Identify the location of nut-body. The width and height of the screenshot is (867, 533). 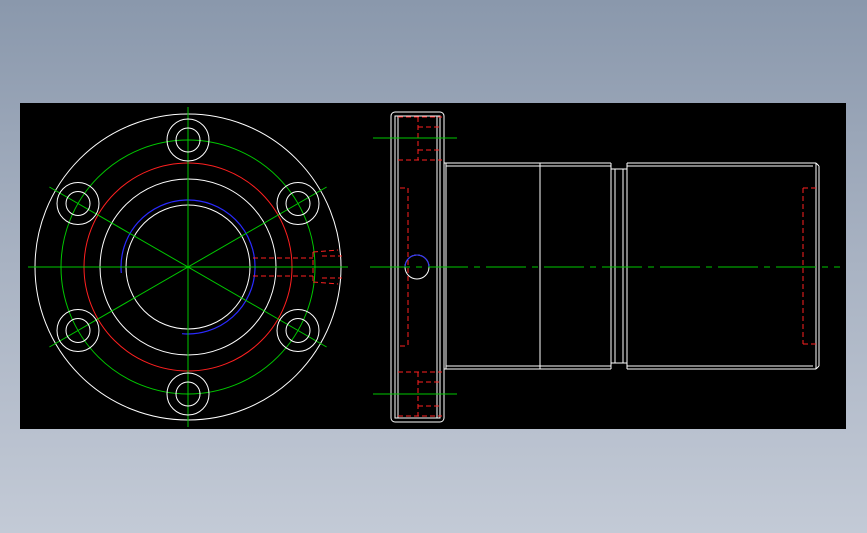
(528, 266).